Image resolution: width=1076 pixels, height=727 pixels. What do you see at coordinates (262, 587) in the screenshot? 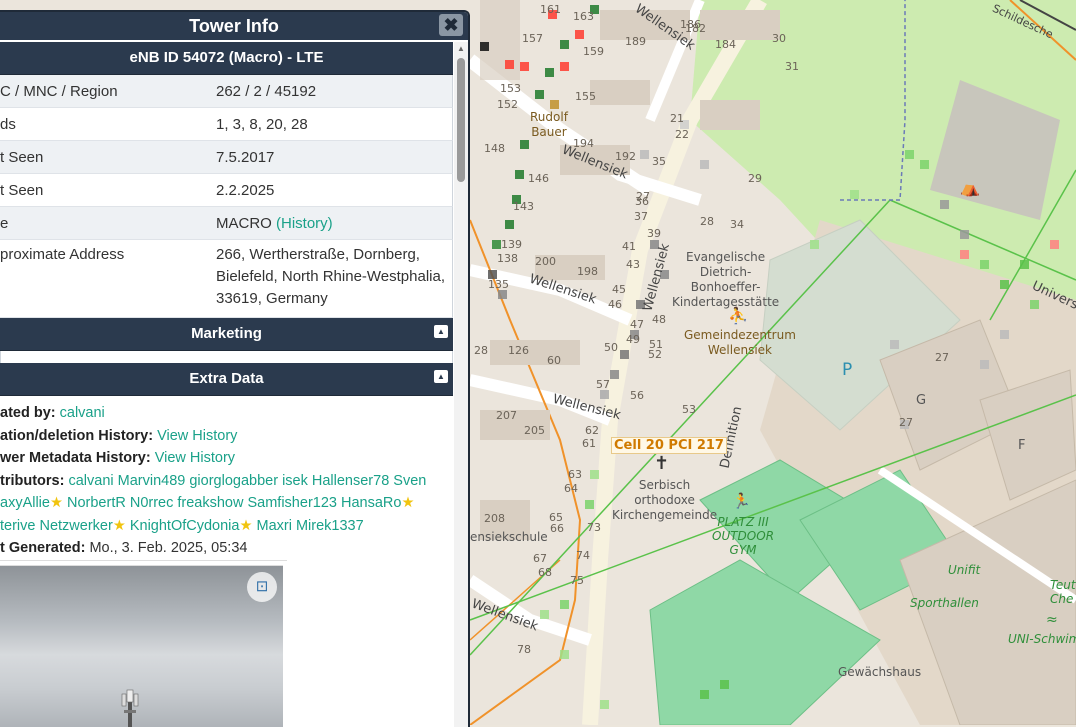
I see `expand-photo-icon: ⊡` at bounding box center [262, 587].